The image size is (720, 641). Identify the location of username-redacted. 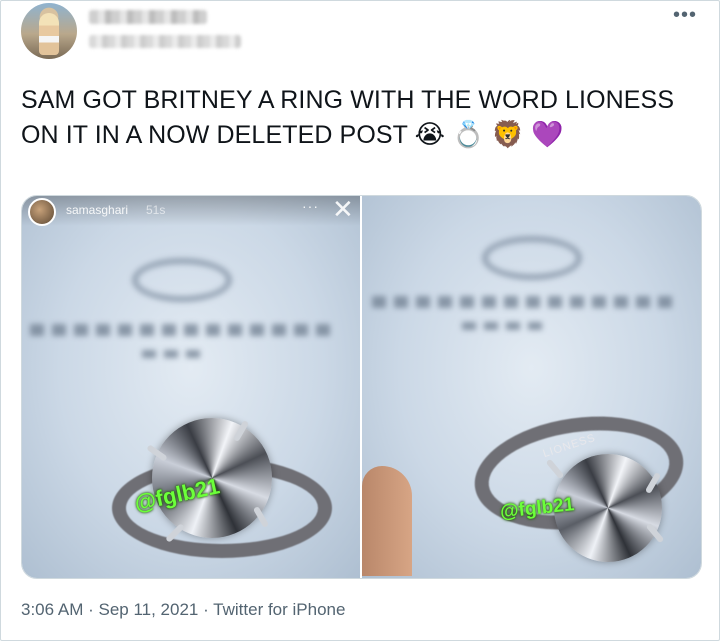
(165, 41).